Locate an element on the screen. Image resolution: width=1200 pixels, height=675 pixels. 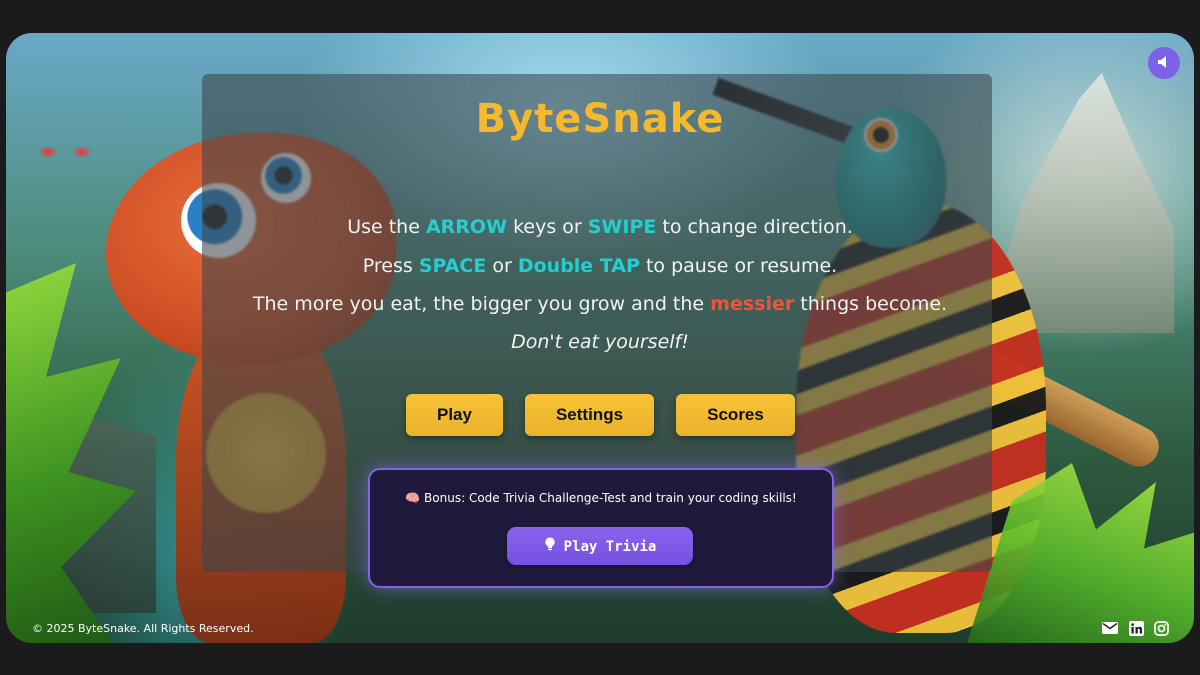
play-button: Play is located at coordinates (454, 415).